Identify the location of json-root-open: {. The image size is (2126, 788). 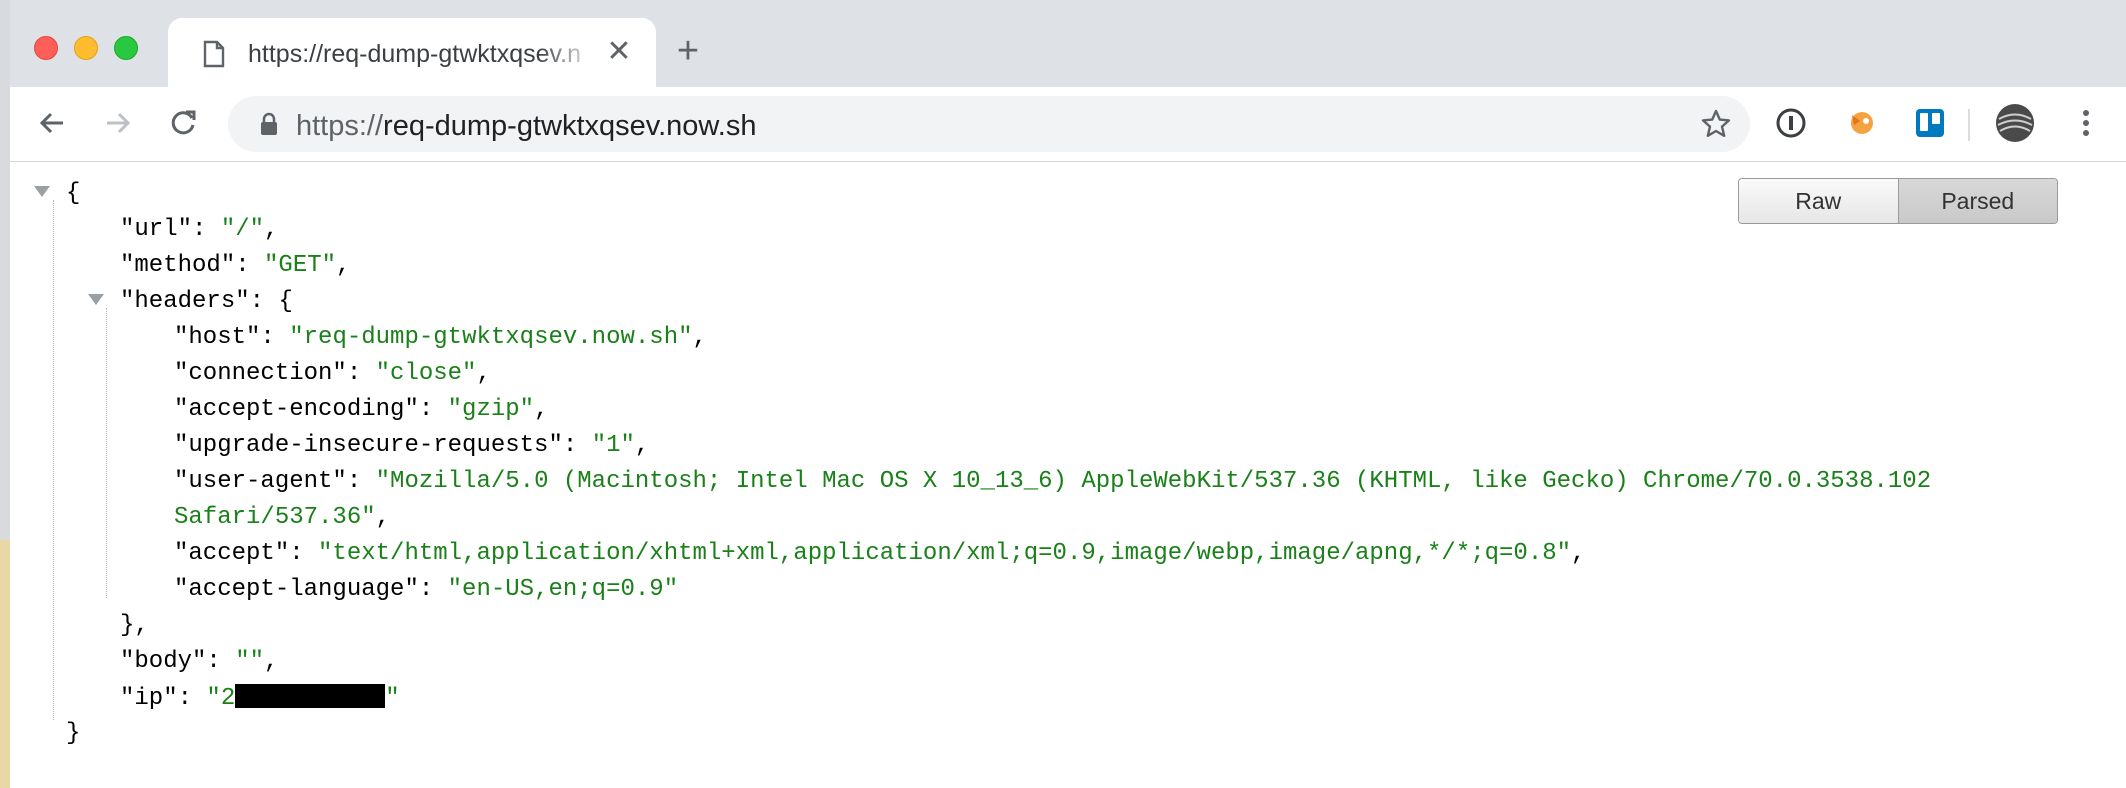
(73, 193).